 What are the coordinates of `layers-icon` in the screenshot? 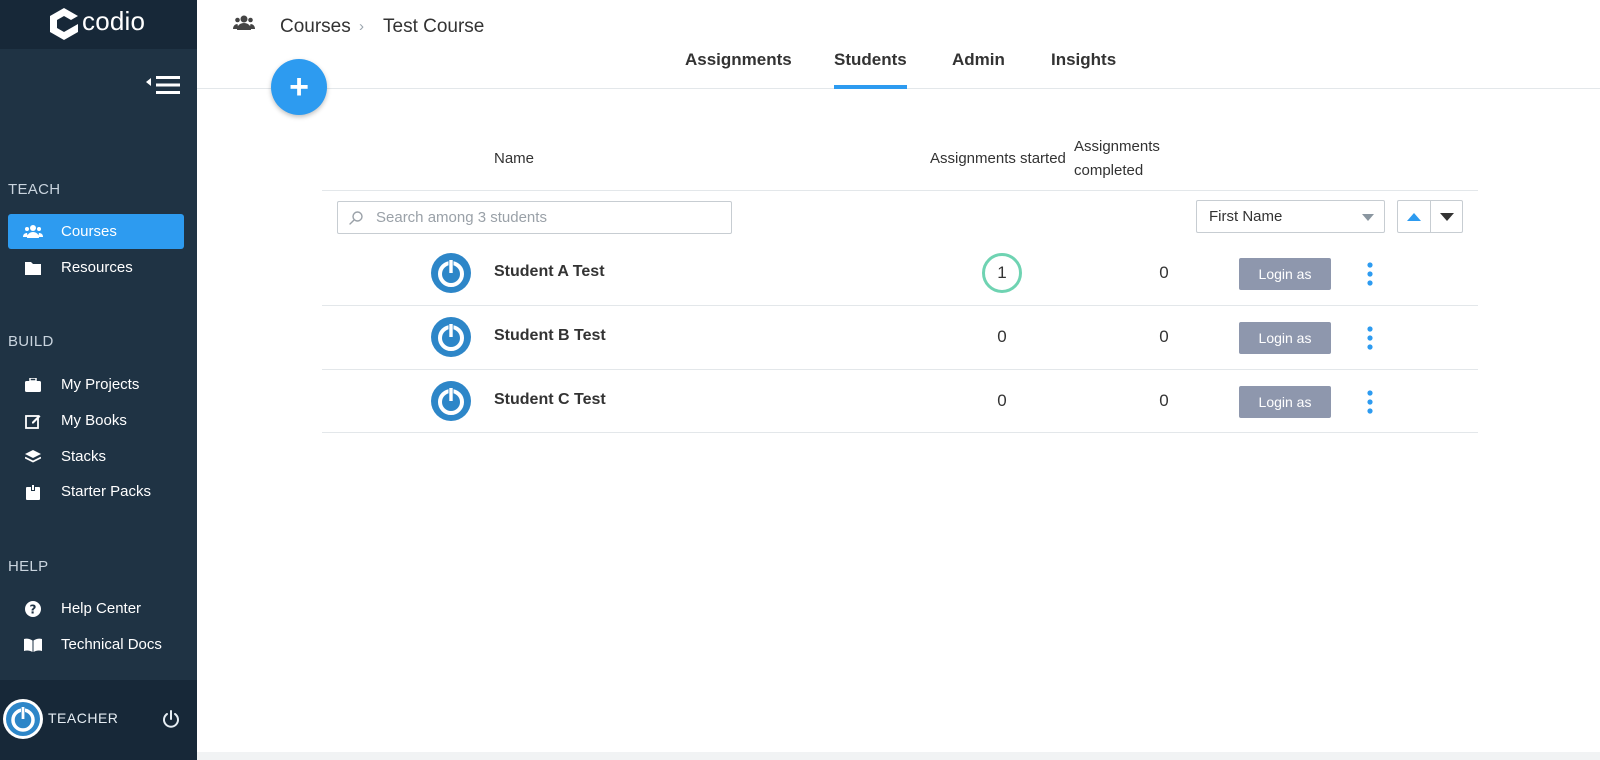 It's located at (33, 457).